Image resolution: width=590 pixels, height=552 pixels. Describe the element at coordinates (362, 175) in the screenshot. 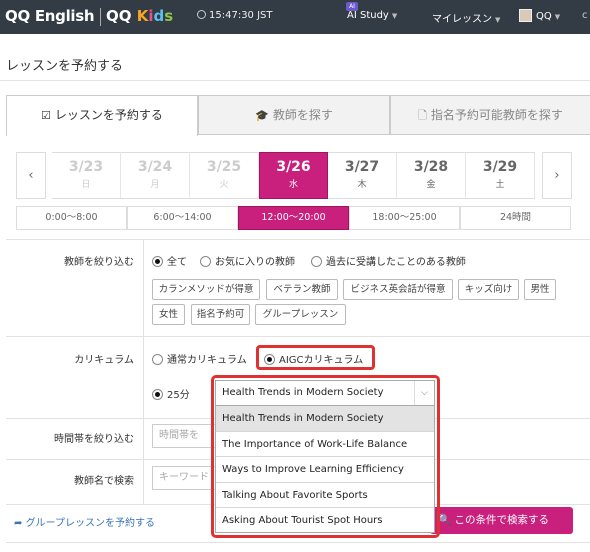

I see `date-cell: 3/27 木` at that location.